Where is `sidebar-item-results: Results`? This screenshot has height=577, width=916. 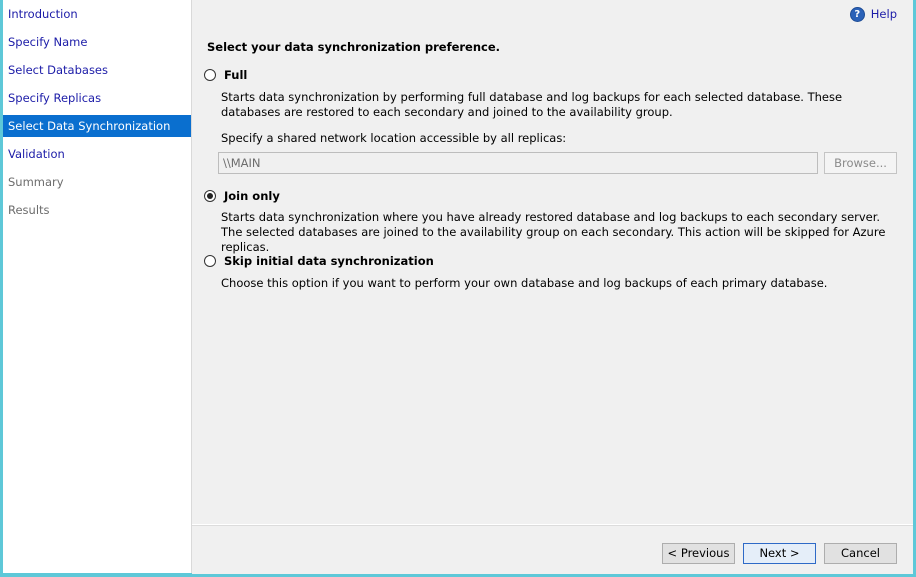
sidebar-item-results: Results is located at coordinates (29, 210).